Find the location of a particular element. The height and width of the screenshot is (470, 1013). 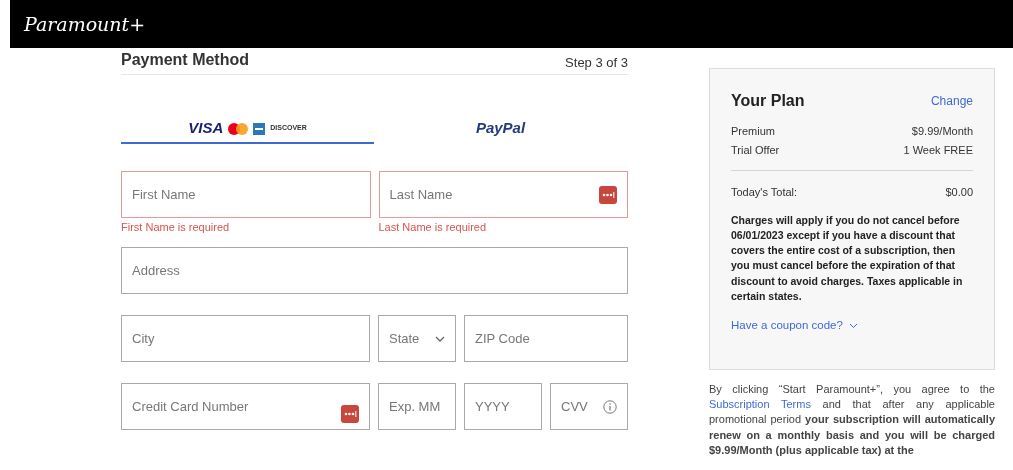

info-icon is located at coordinates (610, 406).